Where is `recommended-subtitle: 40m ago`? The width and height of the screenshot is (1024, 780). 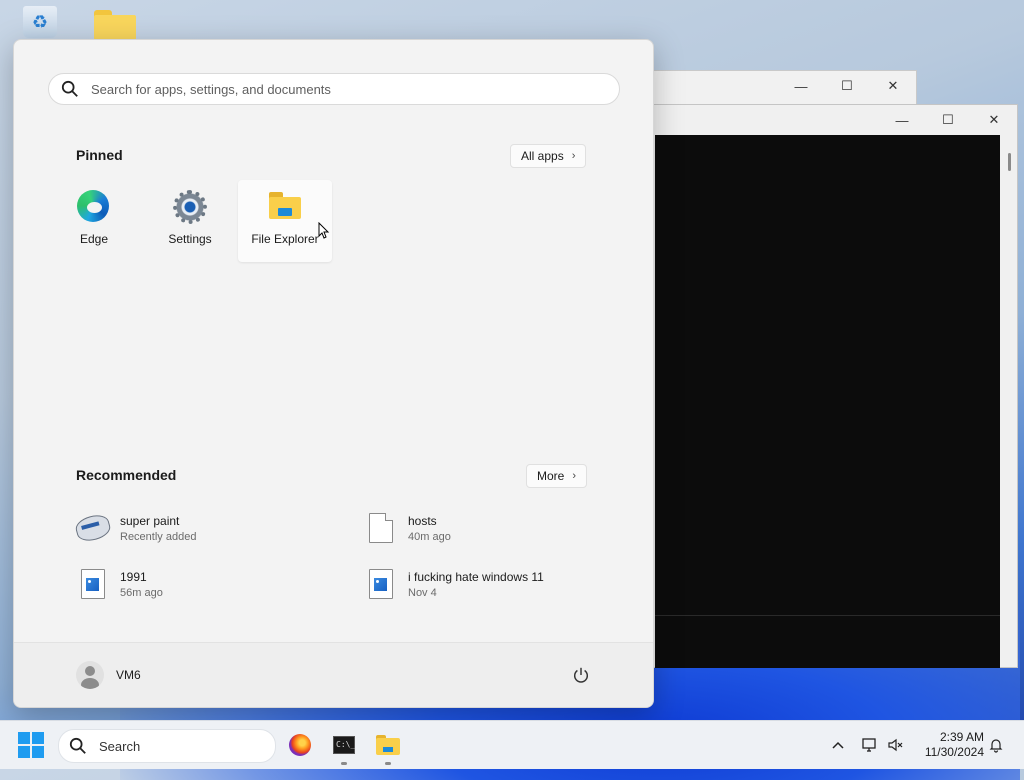
recommended-subtitle: 40m ago is located at coordinates (429, 536).